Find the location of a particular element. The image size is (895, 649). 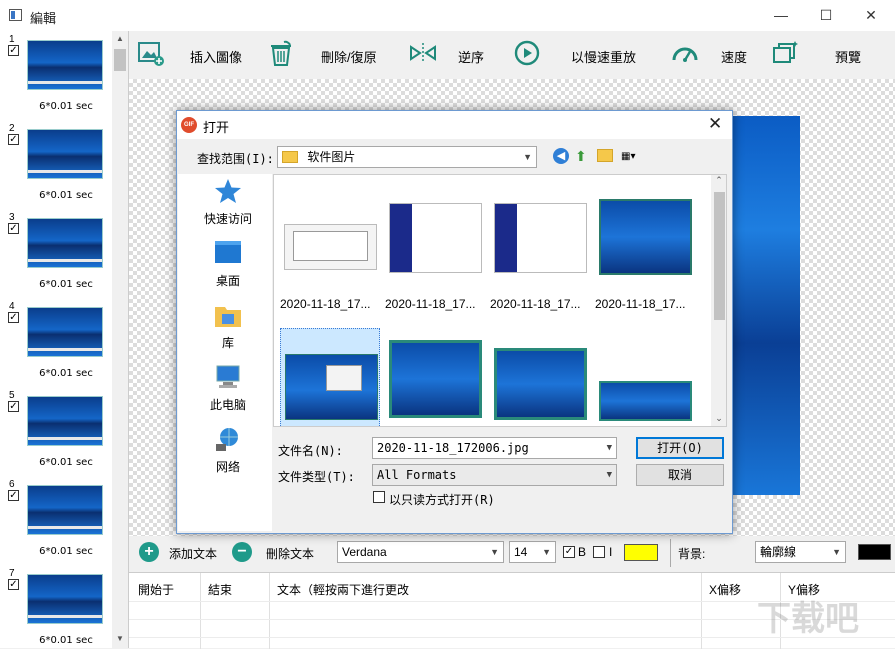

frame-item: 6 ✓ 6*0.01 sec is located at coordinates (56, 520).